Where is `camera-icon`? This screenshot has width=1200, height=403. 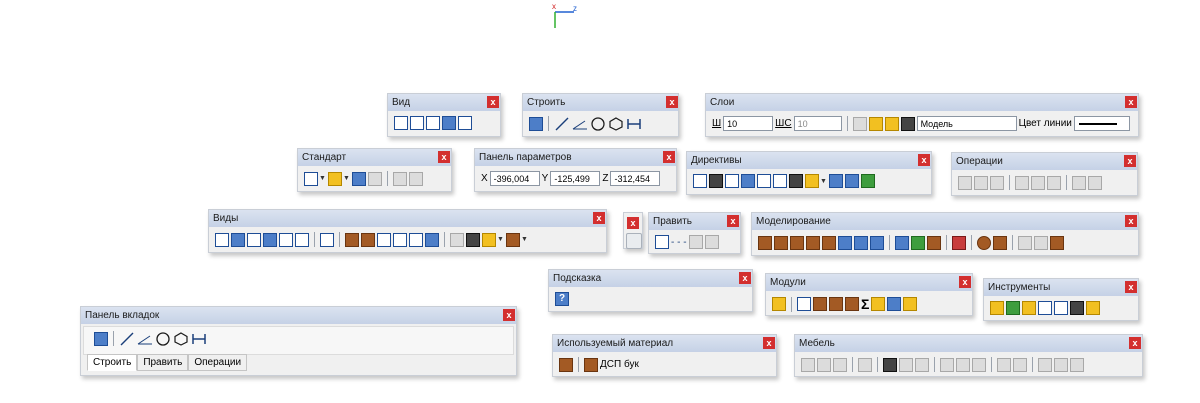 camera-icon is located at coordinates (457, 239).